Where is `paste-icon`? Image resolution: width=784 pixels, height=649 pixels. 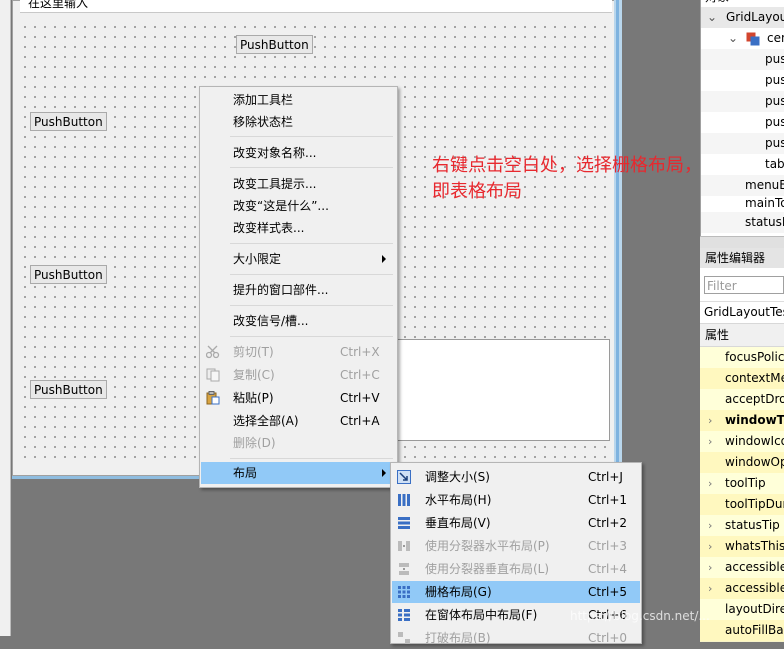
paste-icon is located at coordinates (213, 398).